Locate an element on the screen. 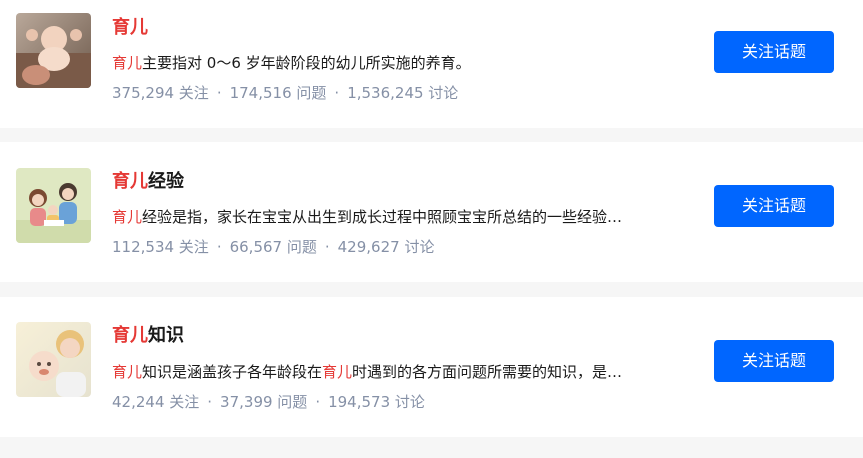 This screenshot has width=863, height=458. questions-count: 37,399 问题 is located at coordinates (264, 402).